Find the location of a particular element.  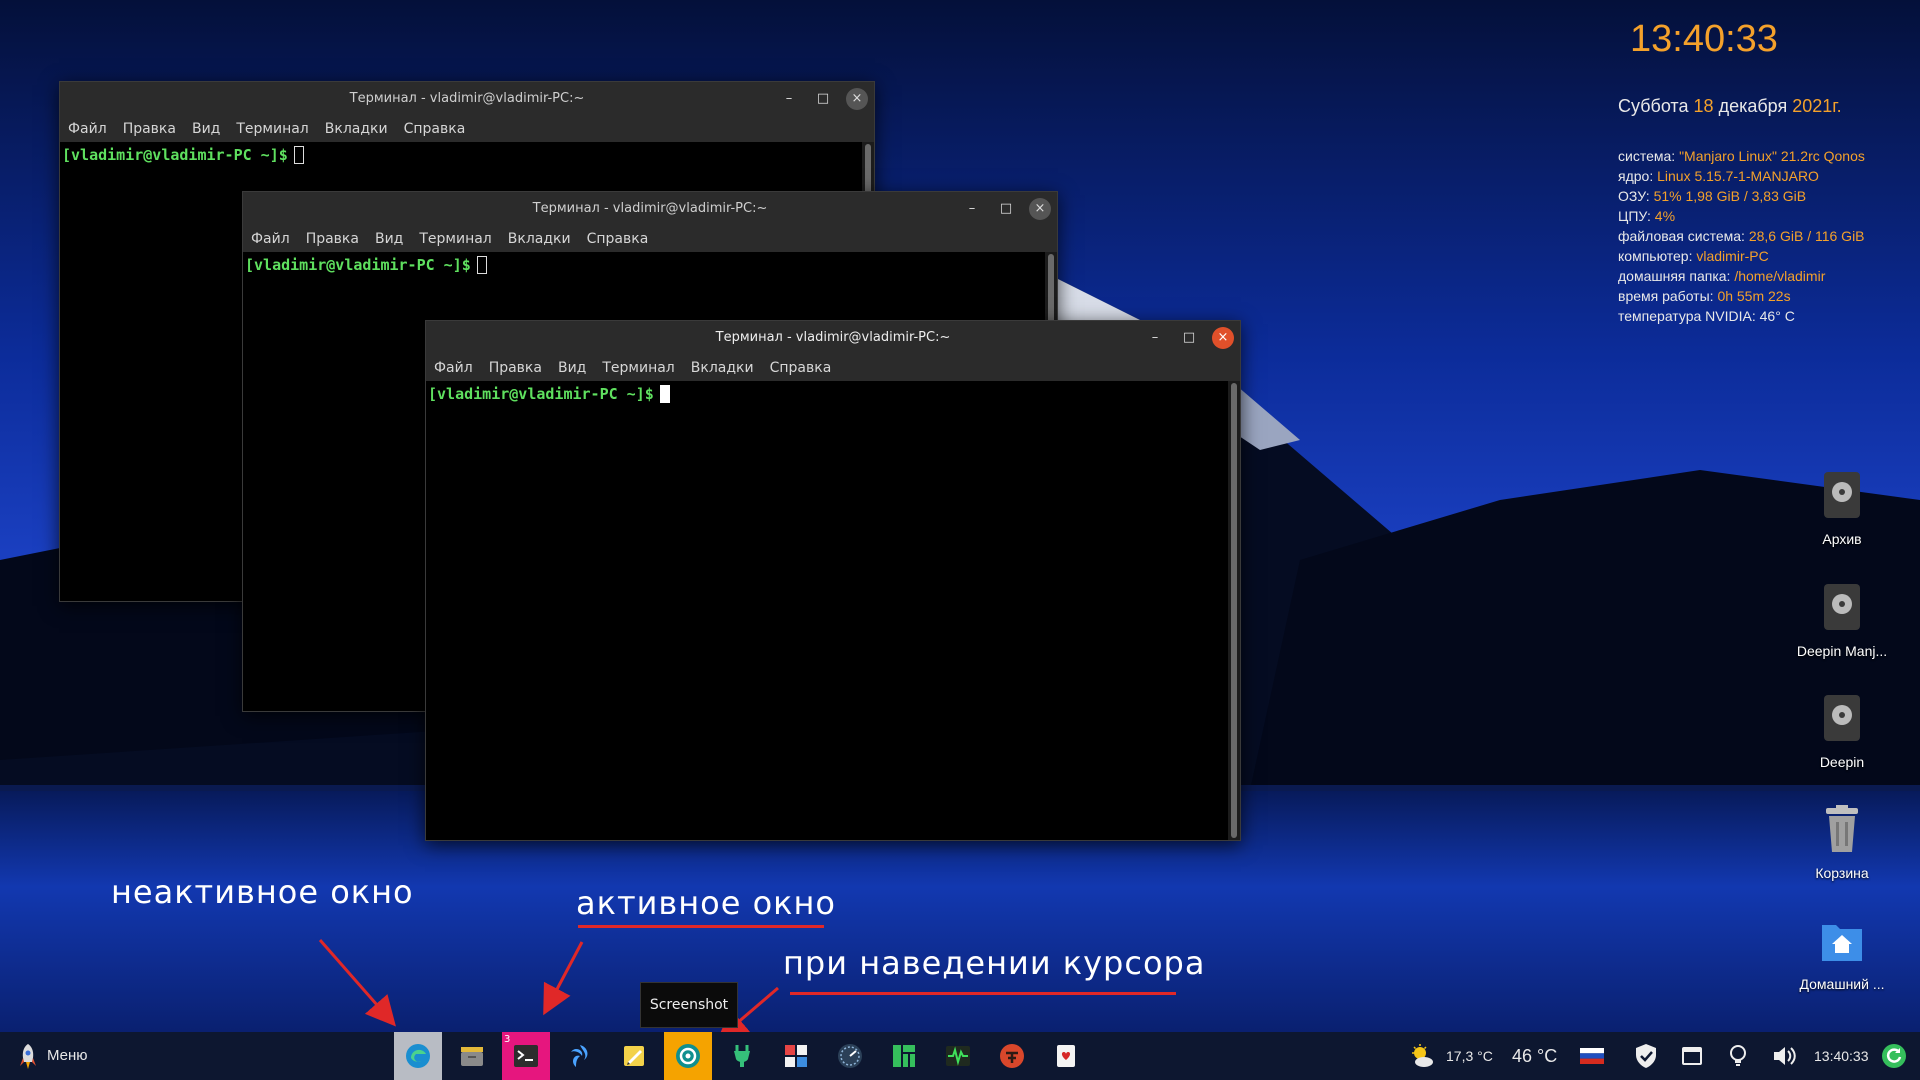

file-manager-icon is located at coordinates (472, 1056).